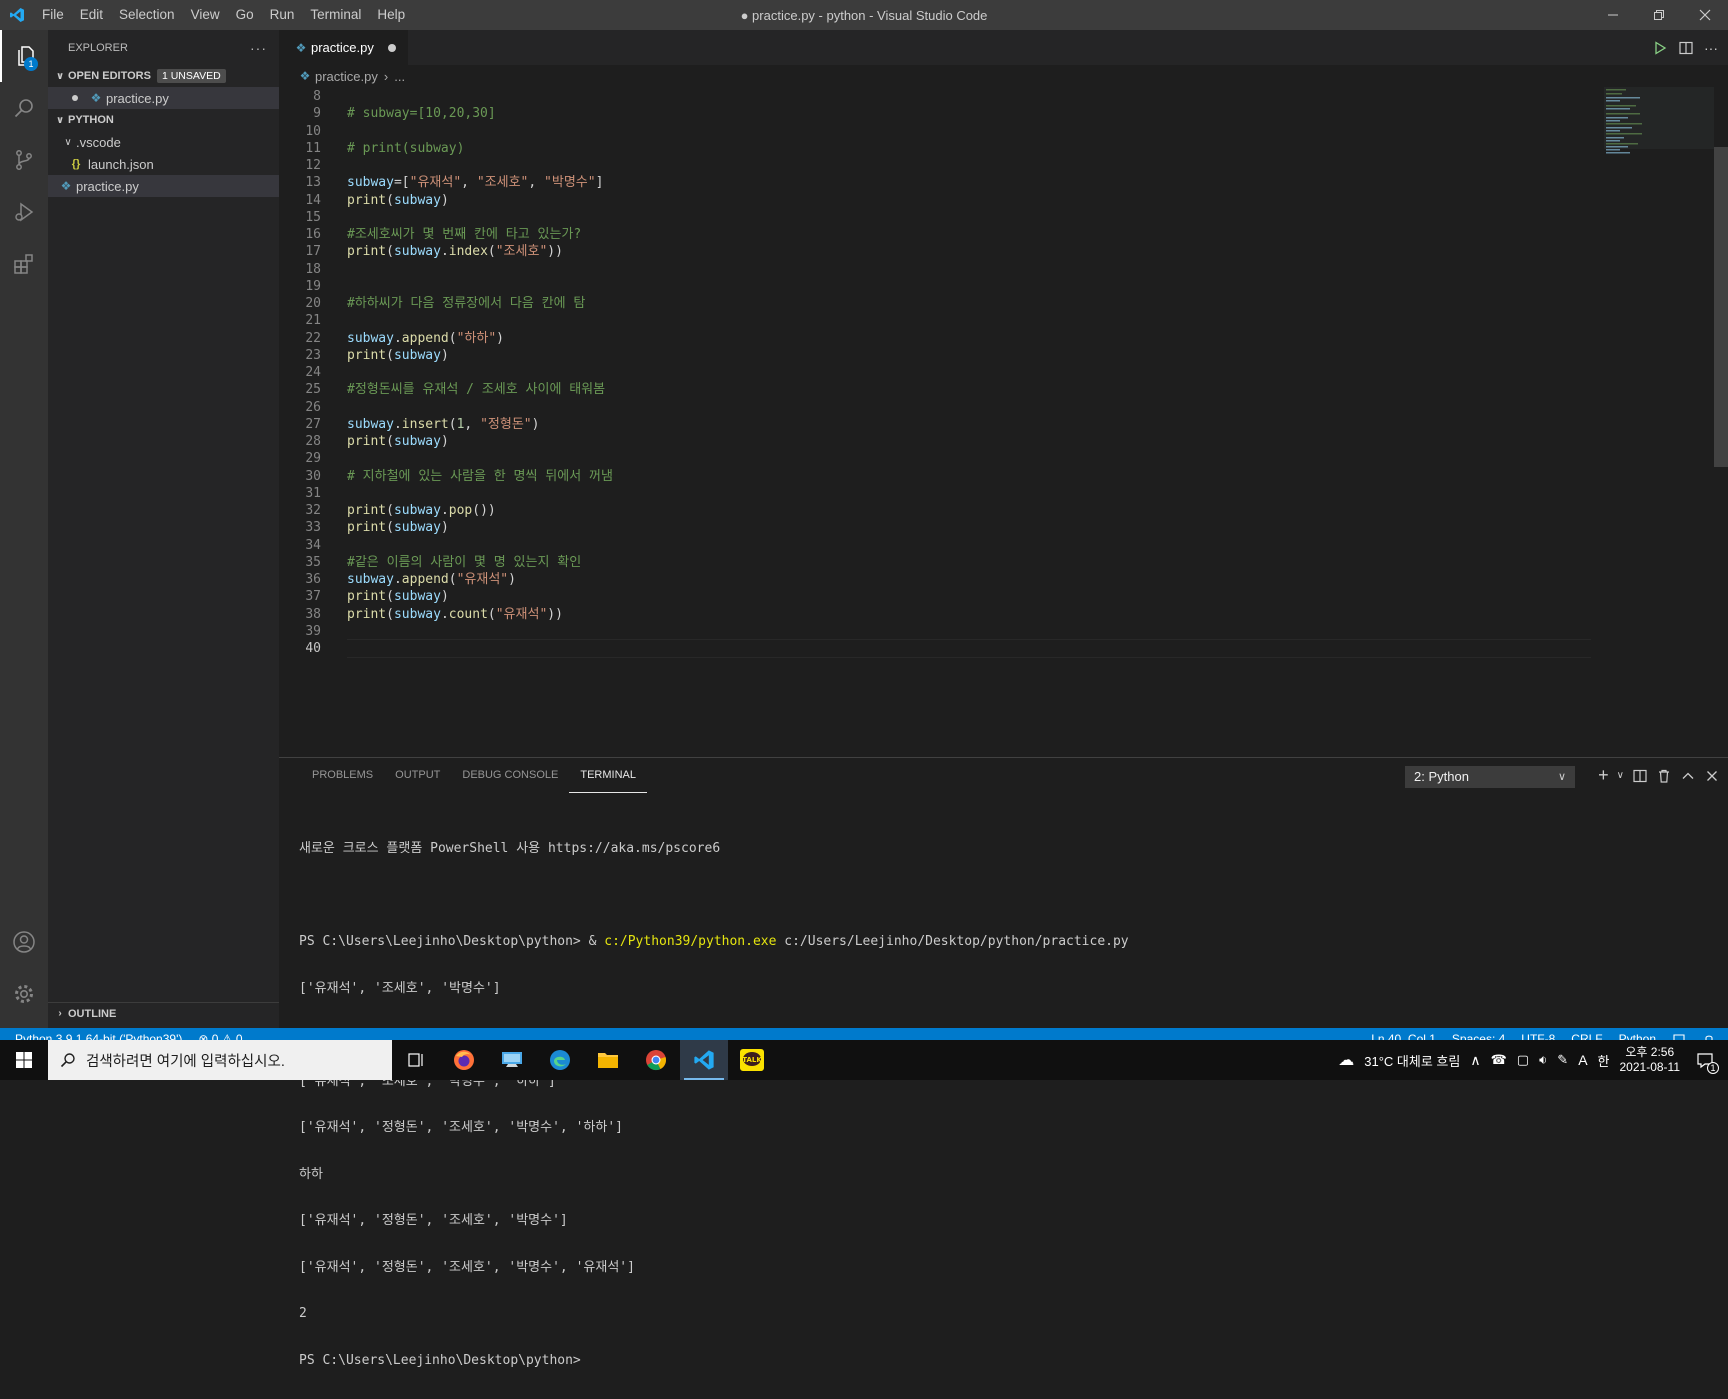 This screenshot has height=1399, width=1728. I want to click on firefox-app, so click(464, 1060).